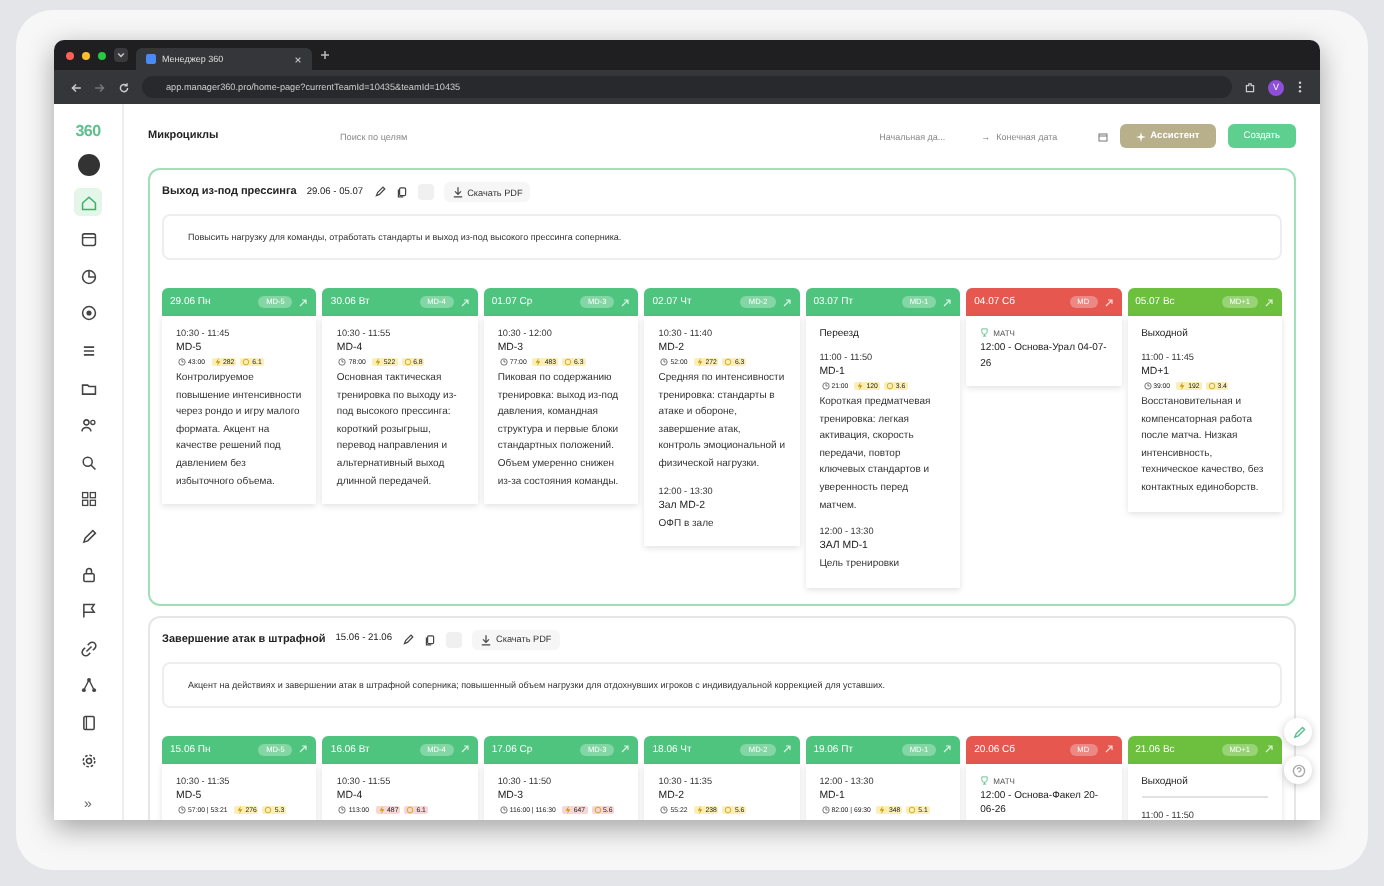 The height and width of the screenshot is (886, 1384). I want to click on extension-icon, so click(1250, 87).